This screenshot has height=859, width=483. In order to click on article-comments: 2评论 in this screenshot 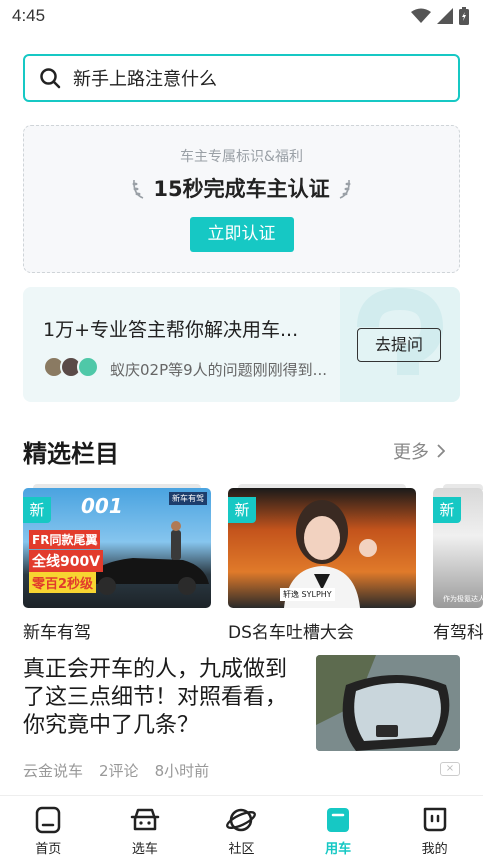, I will do `click(119, 771)`.